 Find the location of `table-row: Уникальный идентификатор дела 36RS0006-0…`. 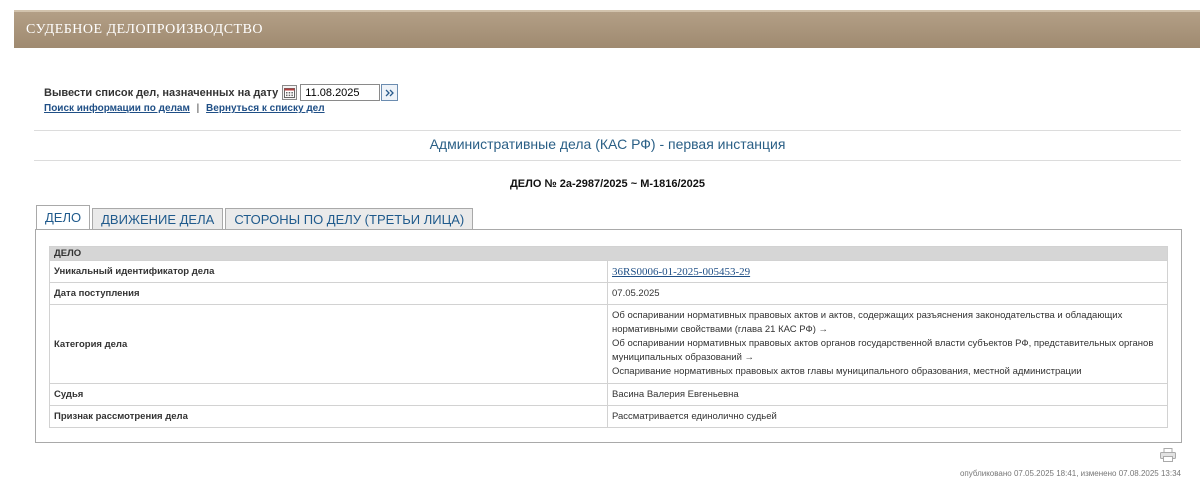

table-row: Уникальный идентификатор дела 36RS0006-0… is located at coordinates (608, 271).